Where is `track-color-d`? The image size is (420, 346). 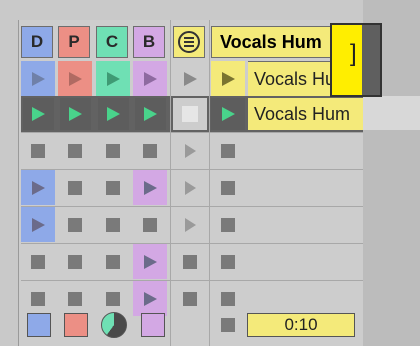 track-color-d is located at coordinates (39, 325).